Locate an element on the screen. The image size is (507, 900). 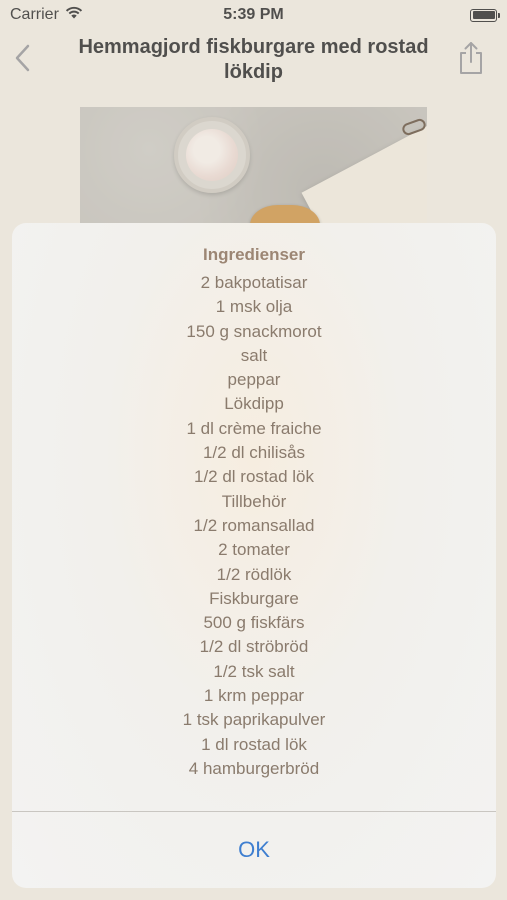
ingredient-item: peppar is located at coordinates (254, 380).